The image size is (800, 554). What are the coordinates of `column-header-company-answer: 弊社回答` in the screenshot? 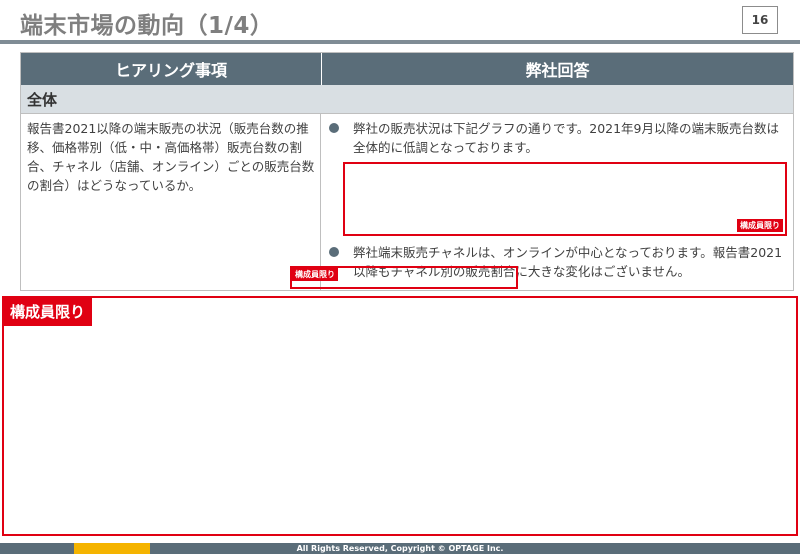 It's located at (557, 70).